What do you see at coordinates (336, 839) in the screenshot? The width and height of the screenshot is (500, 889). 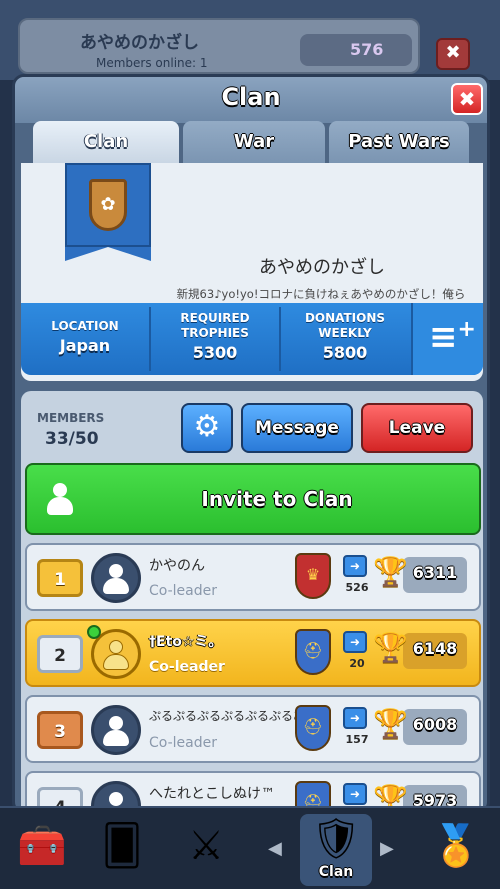 I see `clan-shield-icon: 🛡` at bounding box center [336, 839].